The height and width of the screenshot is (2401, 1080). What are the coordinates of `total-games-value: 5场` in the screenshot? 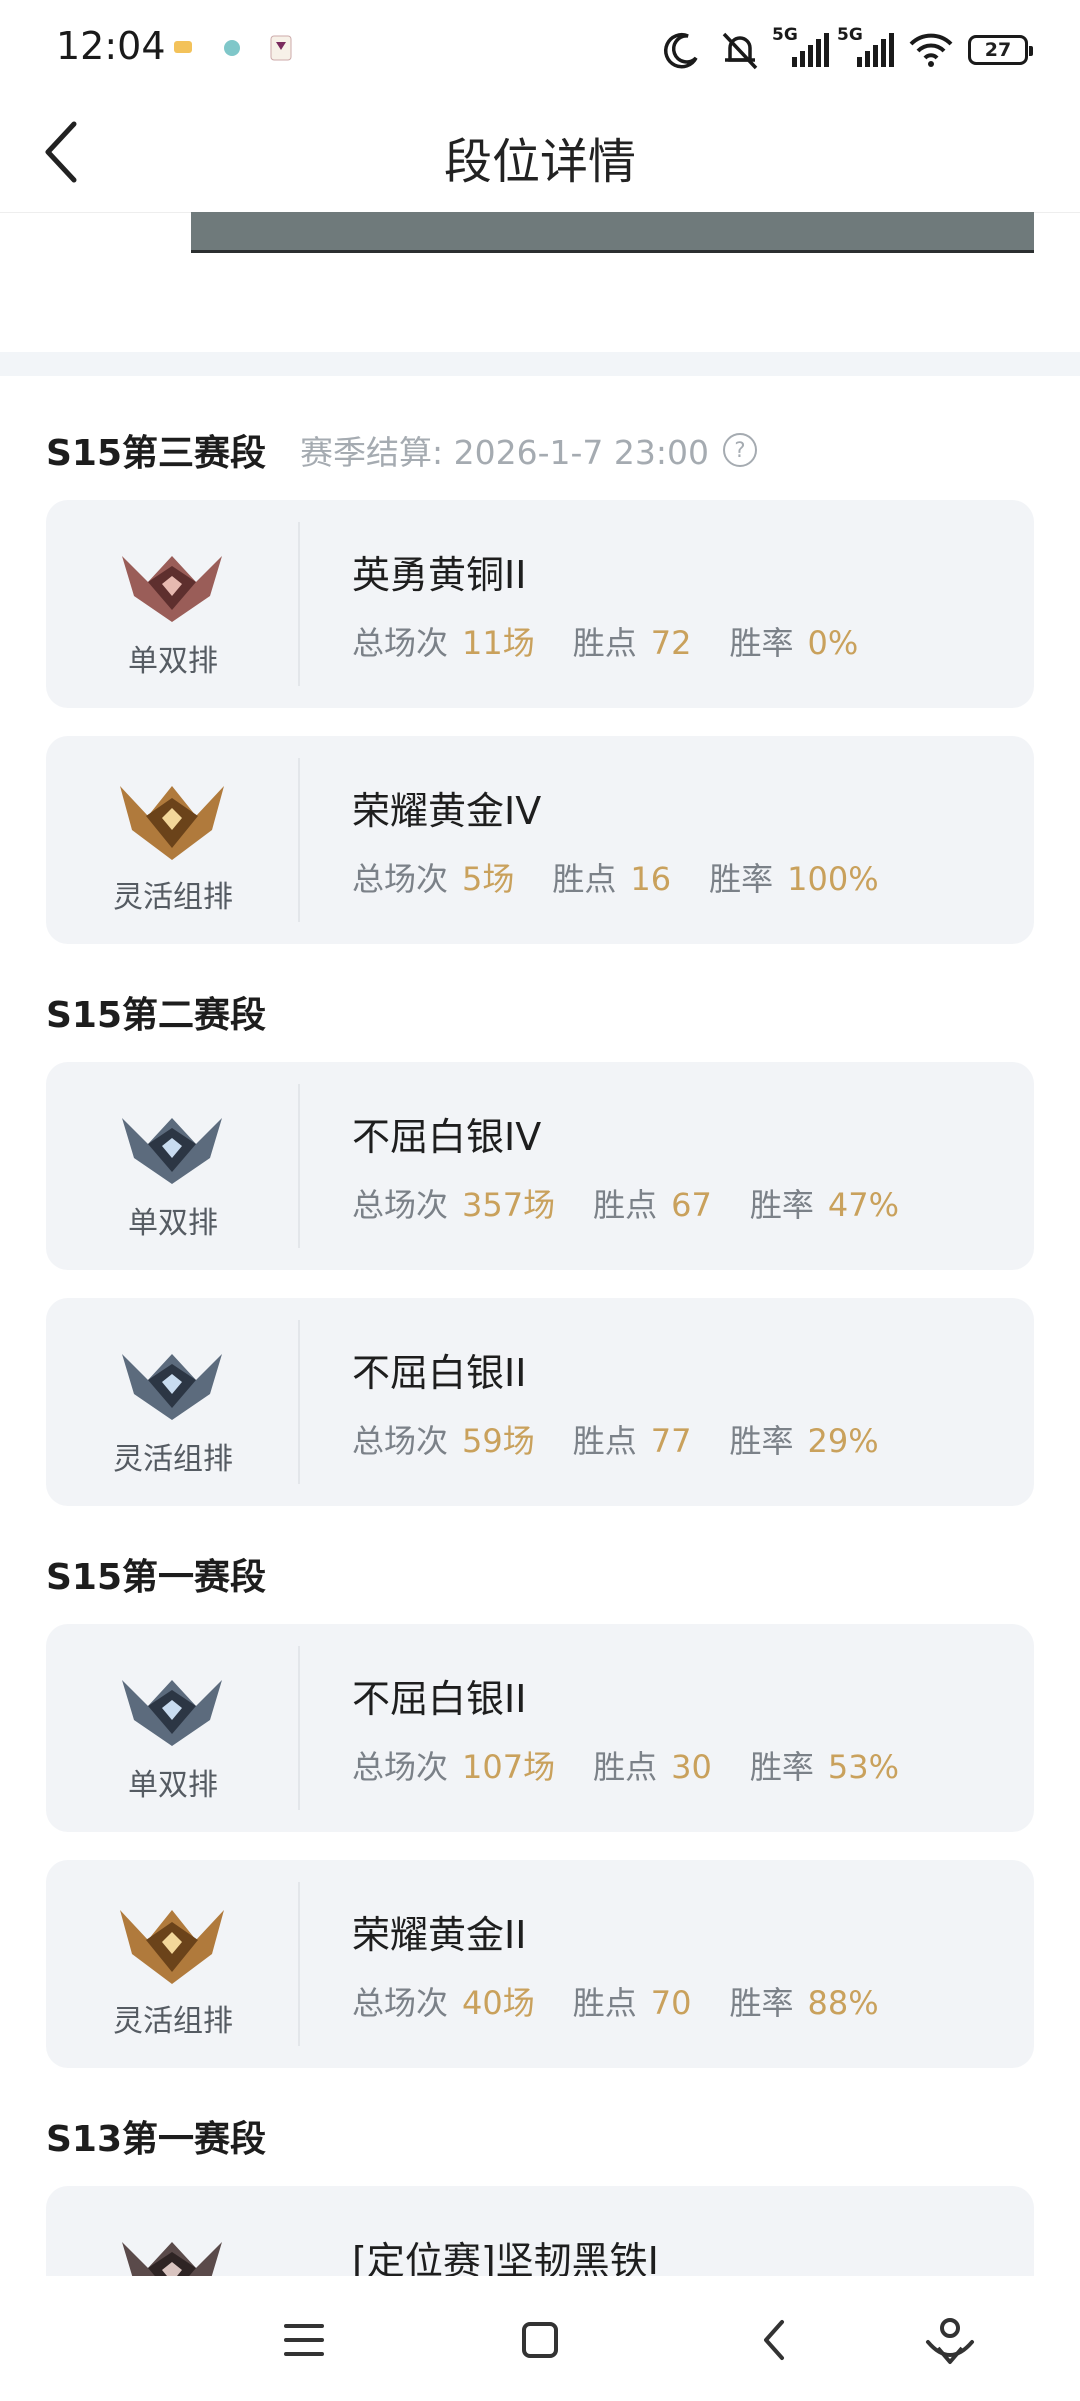 It's located at (488, 879).